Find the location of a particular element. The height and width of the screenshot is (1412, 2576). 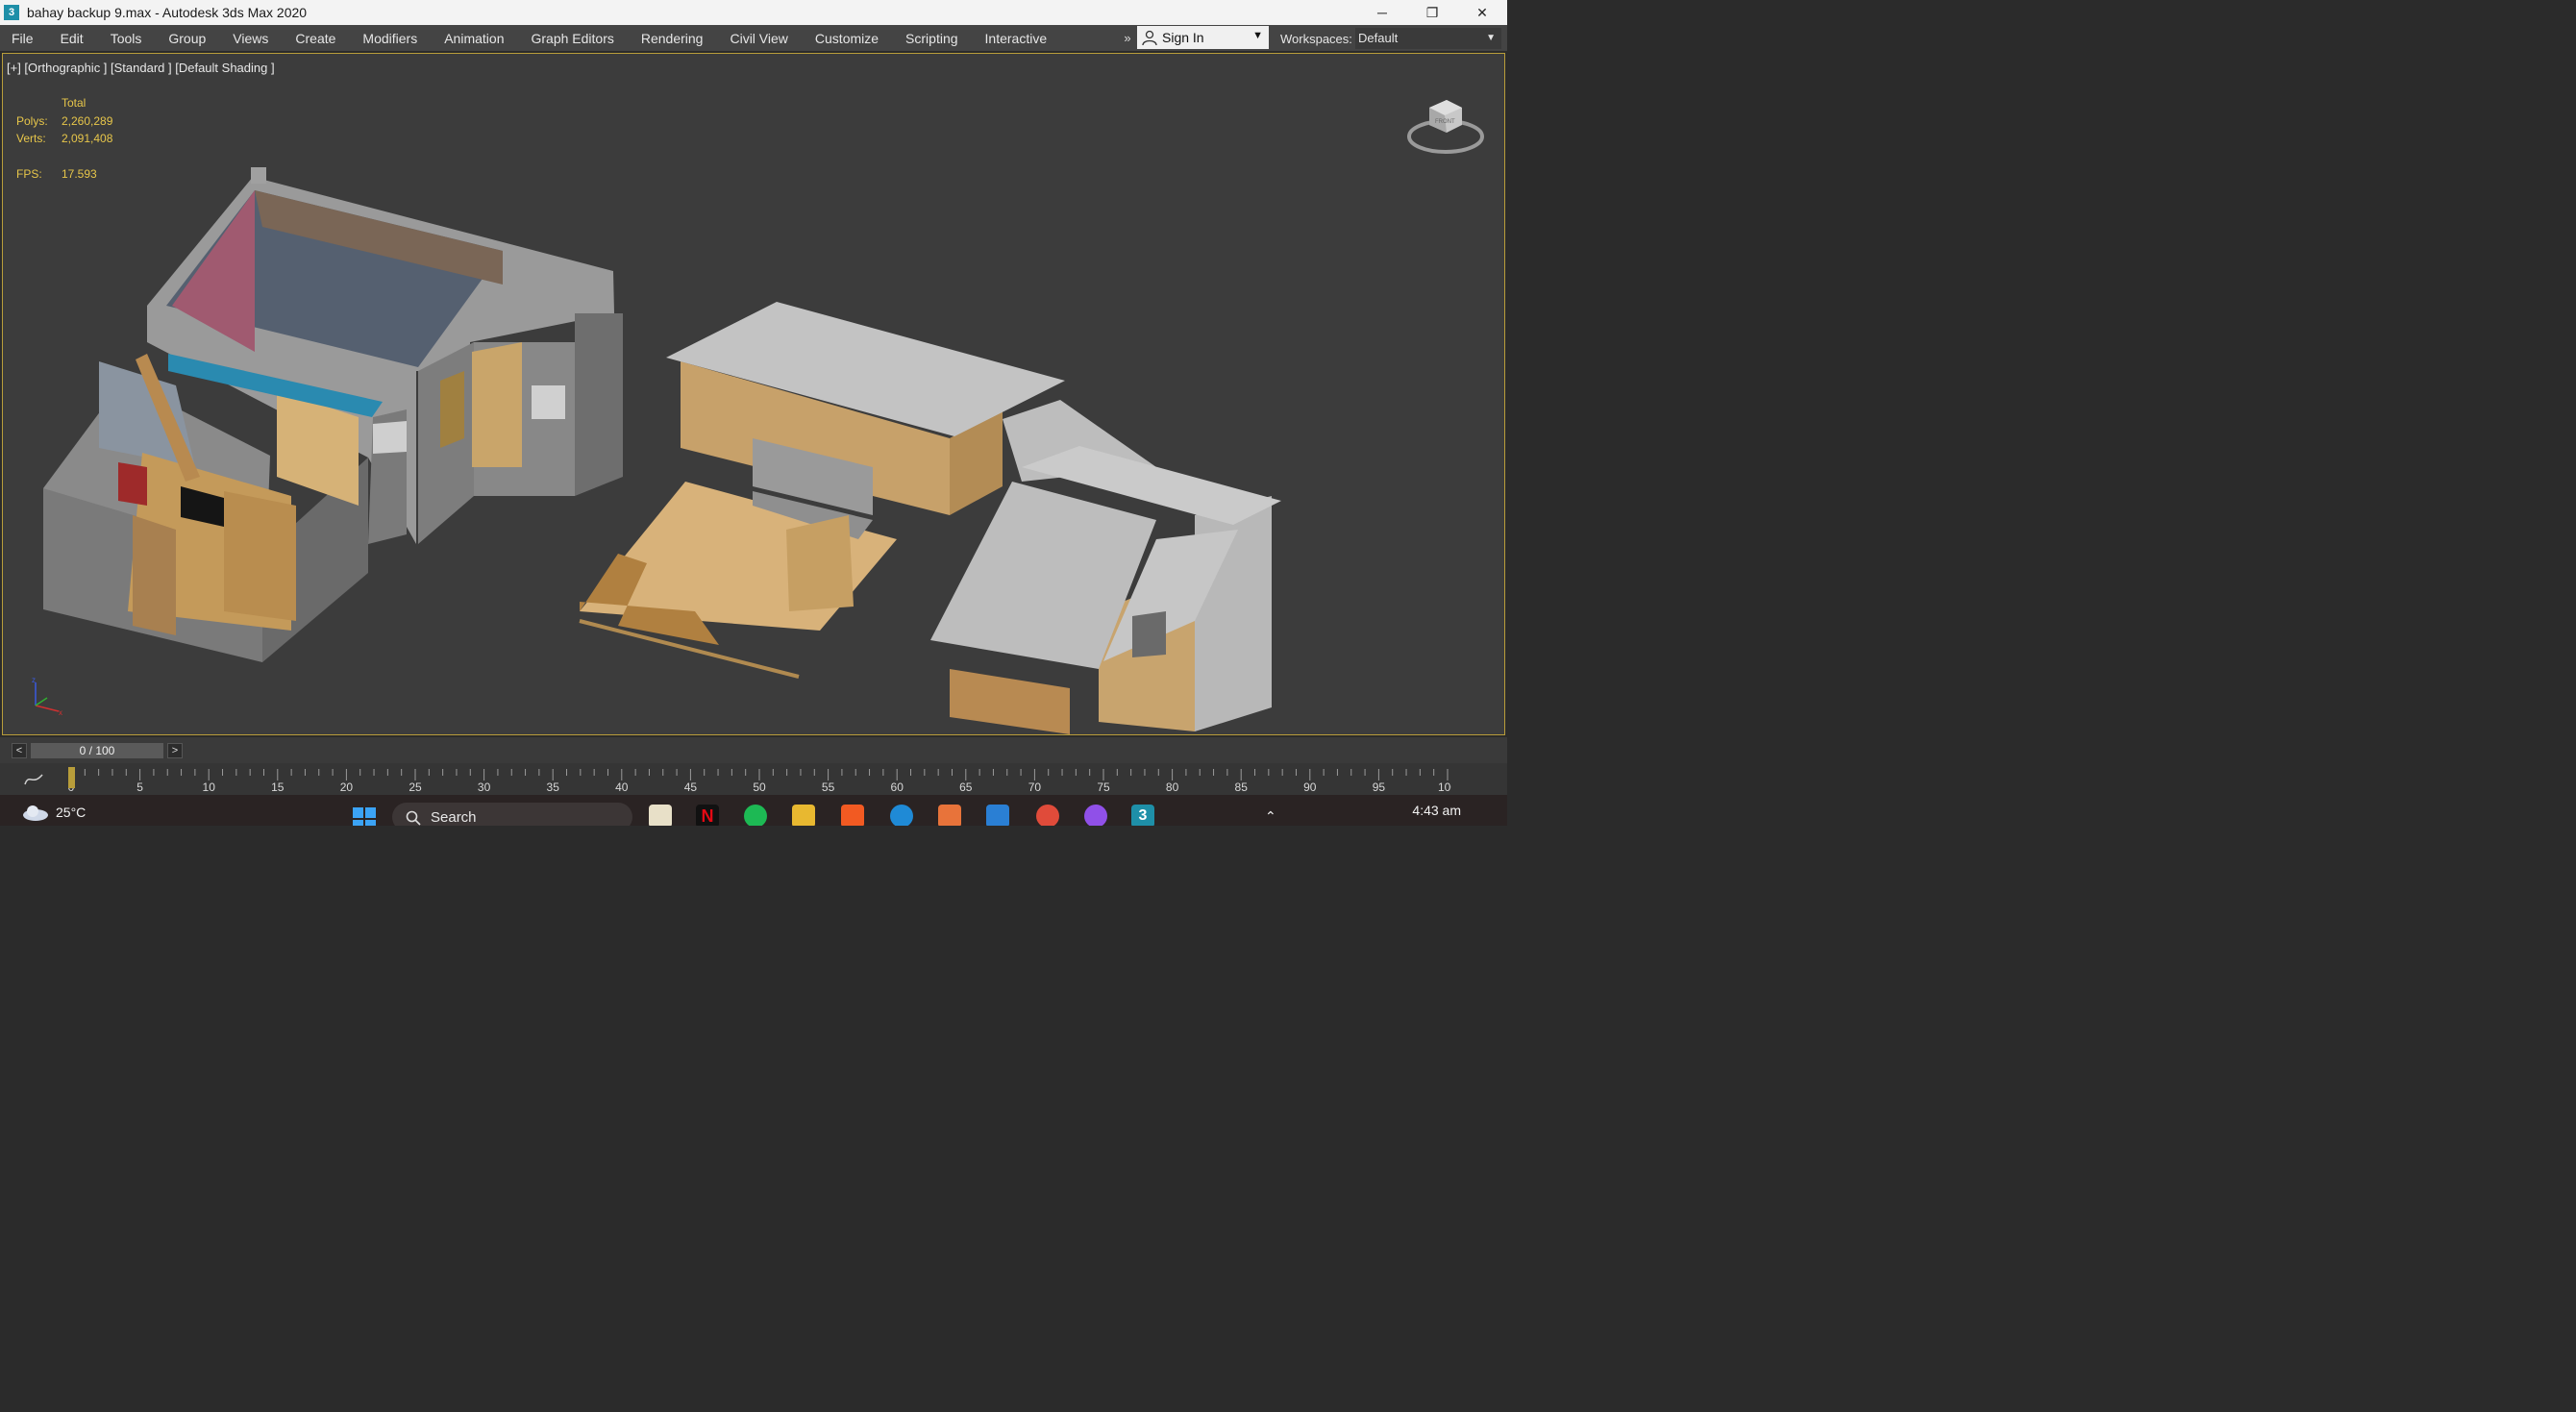

svg-text: x is located at coordinates (61, 712).